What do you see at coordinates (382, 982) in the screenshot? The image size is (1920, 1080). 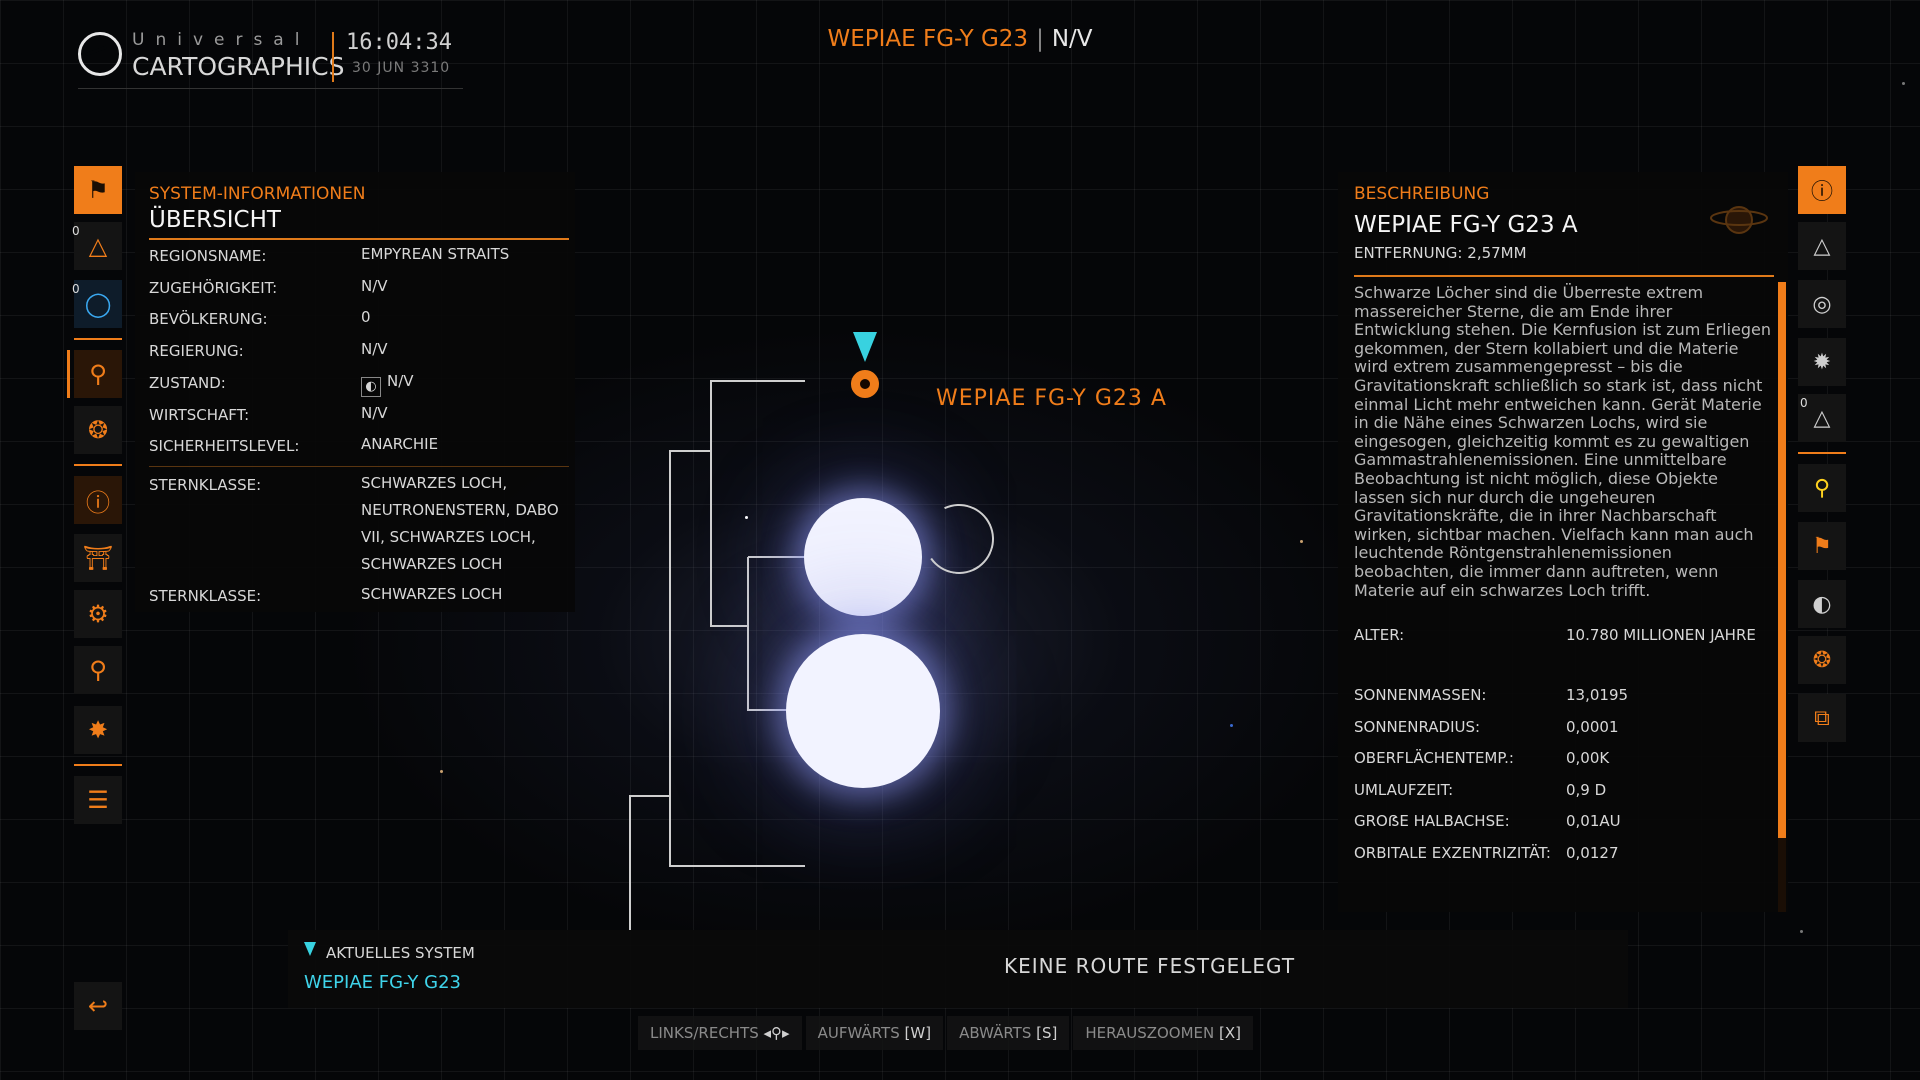 I see `current-system-name: WEPIAE FG-Y G23` at bounding box center [382, 982].